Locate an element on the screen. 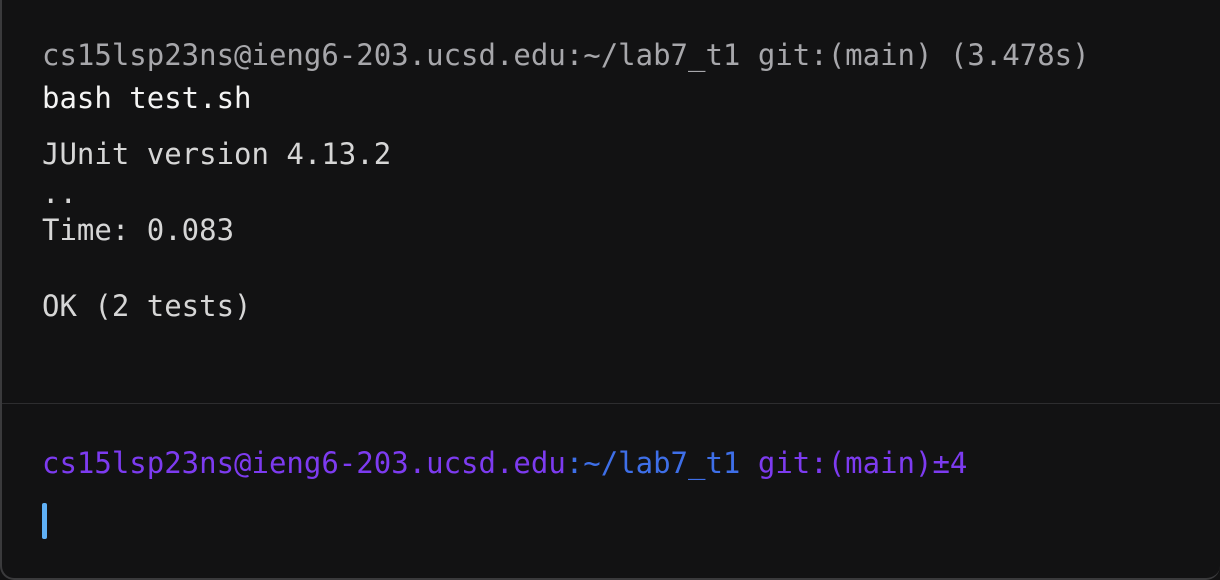 This screenshot has height=580, width=1220. prompt-path: :~/lab7_t1 is located at coordinates (653, 463).